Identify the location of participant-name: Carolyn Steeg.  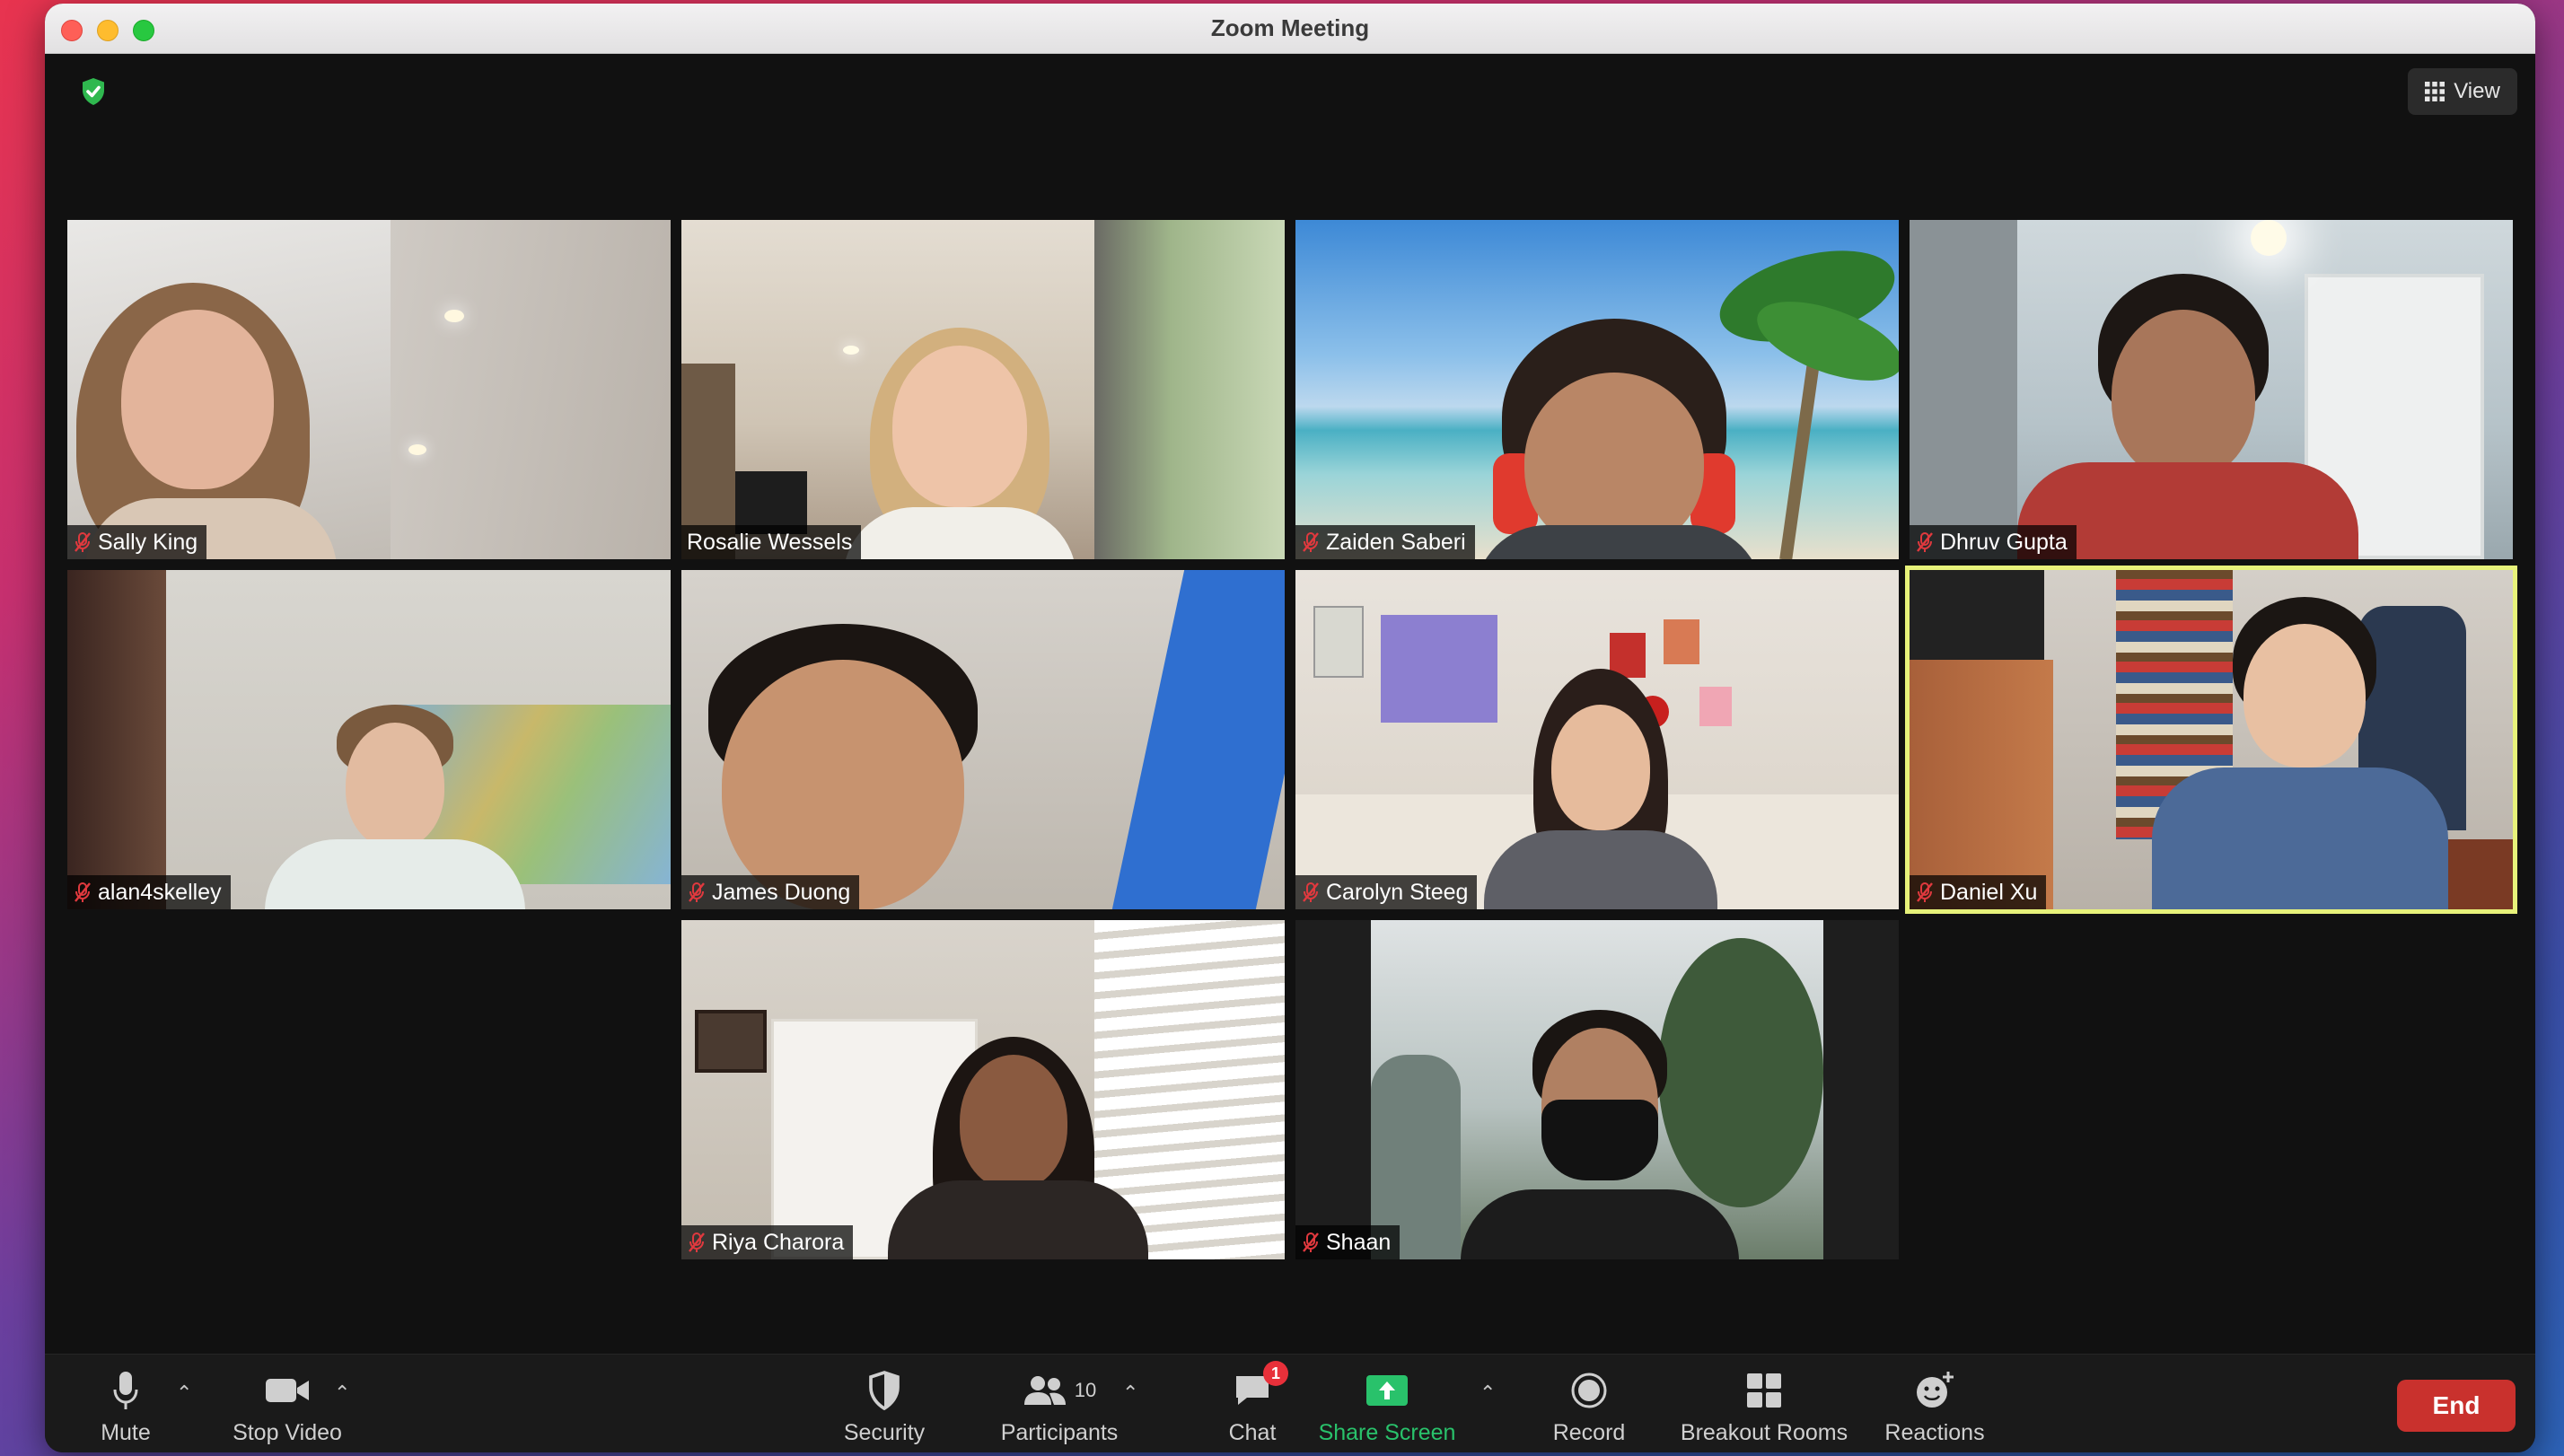
(1397, 892).